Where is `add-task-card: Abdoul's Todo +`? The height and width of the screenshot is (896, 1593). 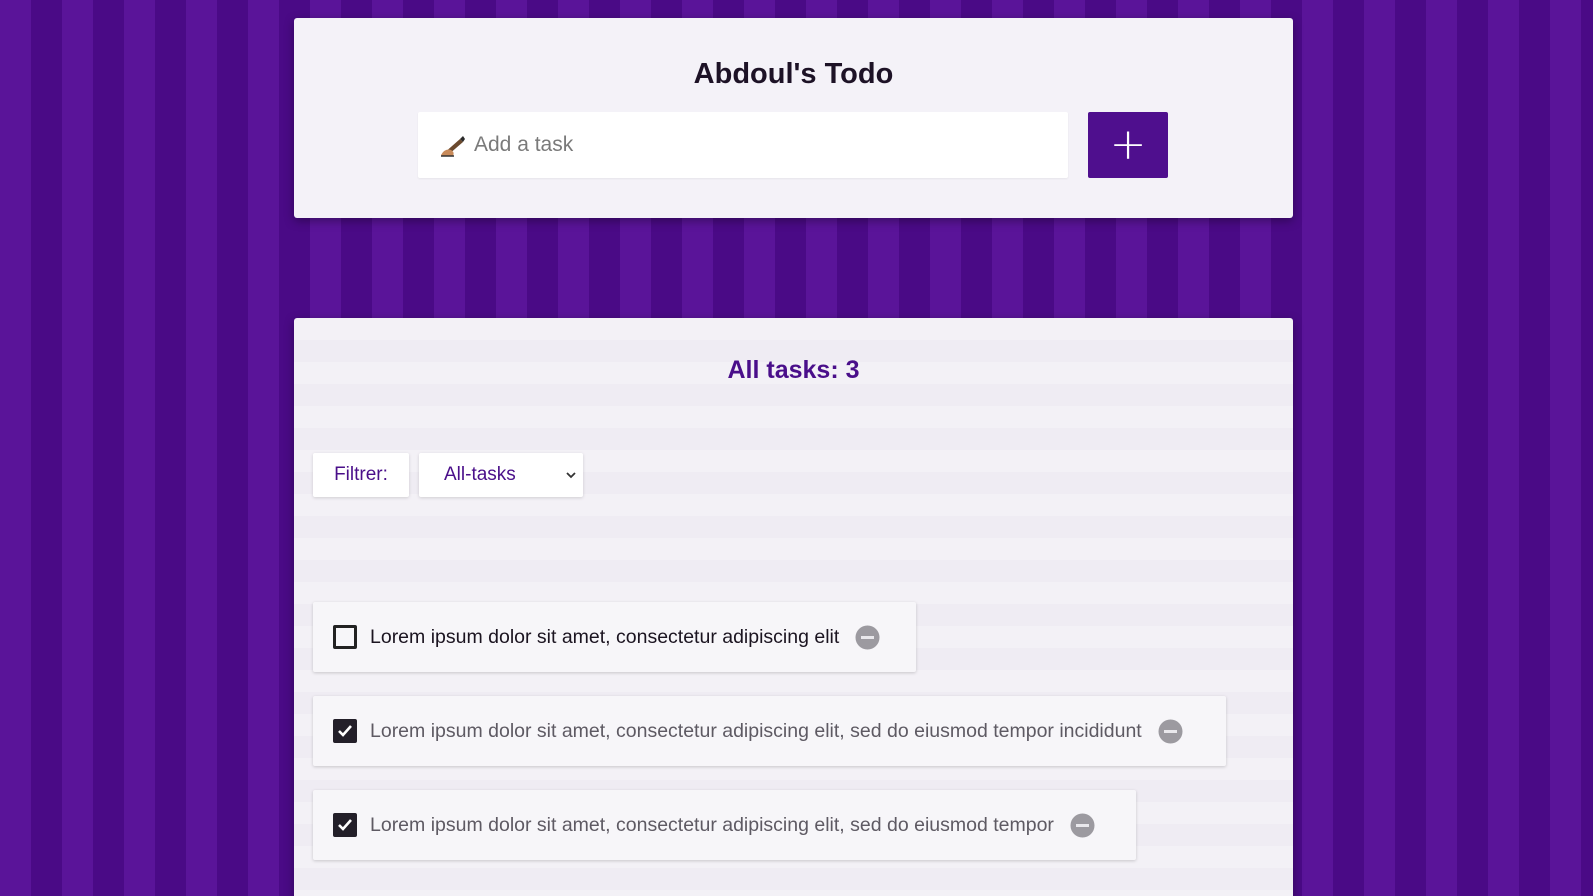
add-task-card: Abdoul's Todo + is located at coordinates (793, 118).